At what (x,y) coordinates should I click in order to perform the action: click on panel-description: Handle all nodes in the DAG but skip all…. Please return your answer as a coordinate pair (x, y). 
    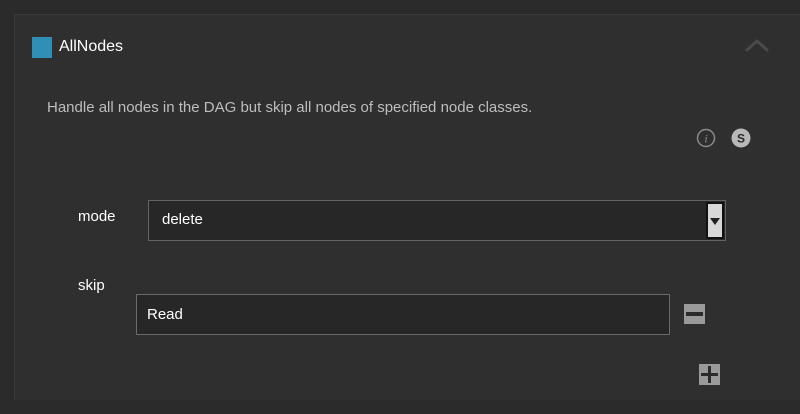
    Looking at the image, I should click on (290, 107).